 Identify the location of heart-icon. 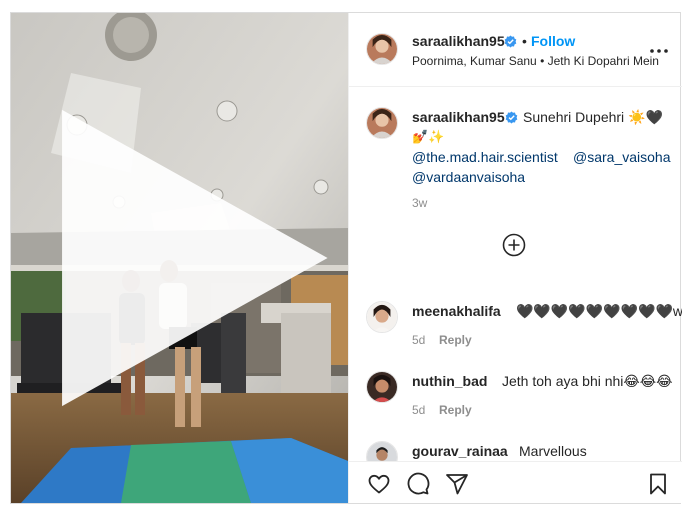
(379, 484).